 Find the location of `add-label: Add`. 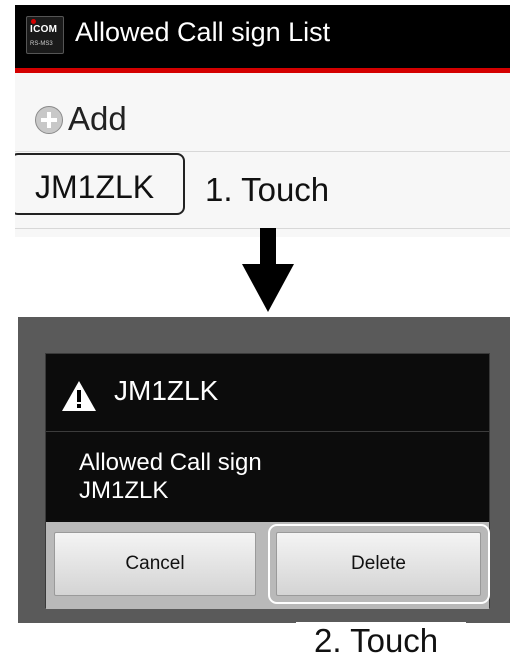

add-label: Add is located at coordinates (97, 118).